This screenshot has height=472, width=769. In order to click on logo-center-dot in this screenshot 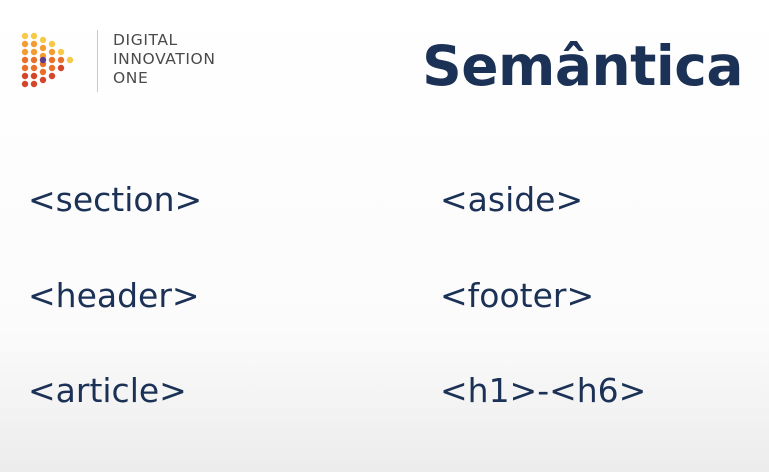, I will do `click(43, 60)`.